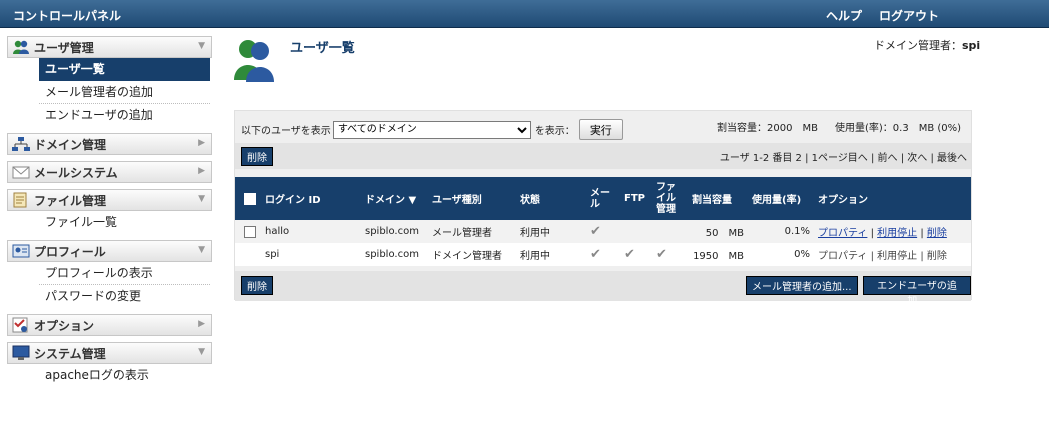  Describe the element at coordinates (70, 144) in the screenshot. I see `sidebar-section-label: ドメイン管理` at that location.